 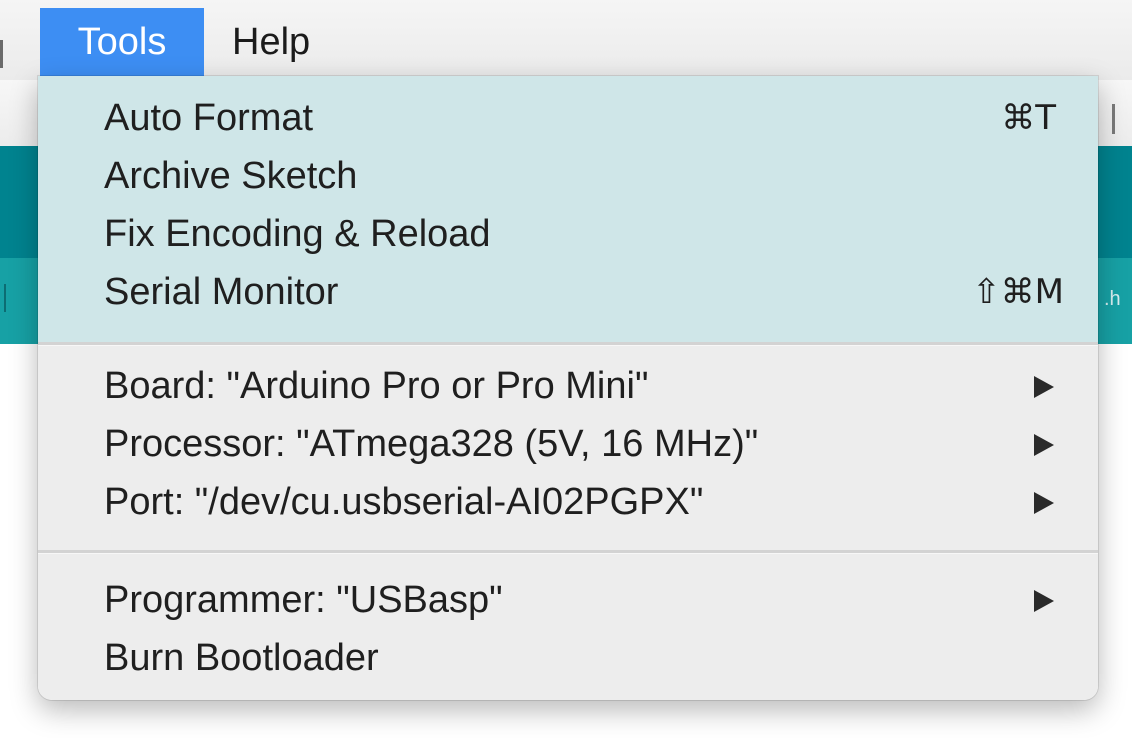 I want to click on menu-item-archive-sketch: Archive Sketch, so click(x=584, y=176).